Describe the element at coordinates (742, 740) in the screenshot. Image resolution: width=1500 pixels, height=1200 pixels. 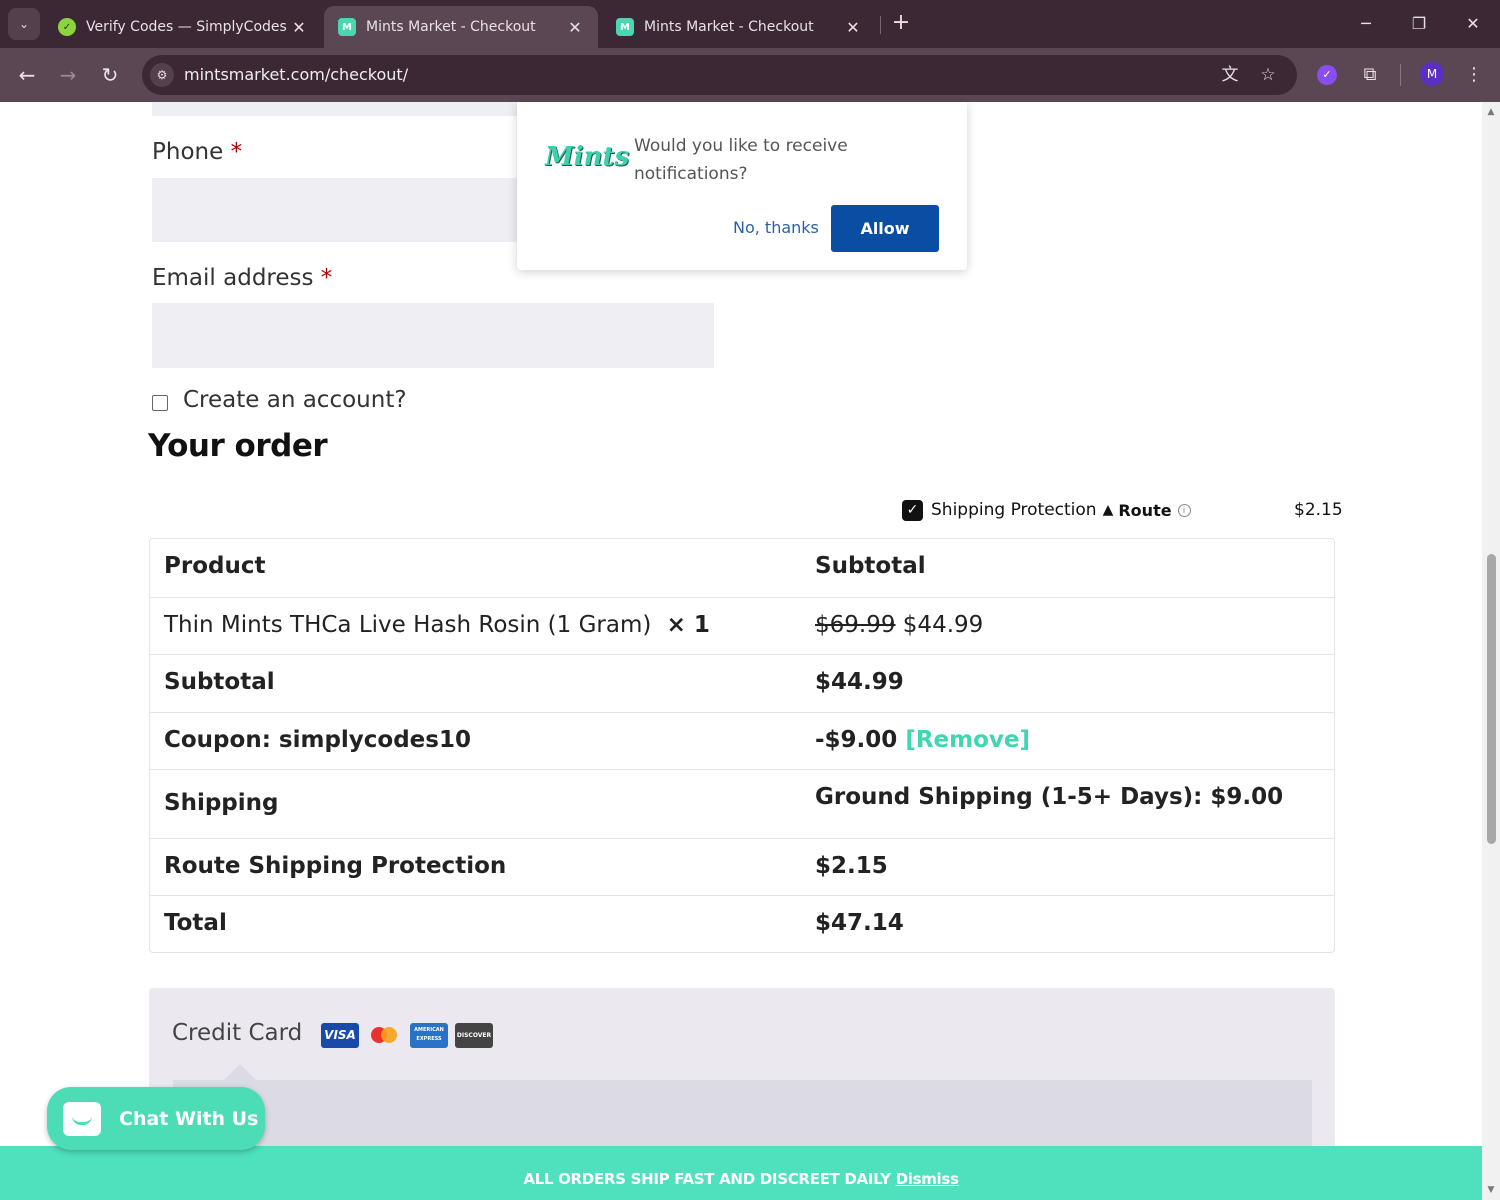
I see `coupon-row: Coupon: simplycodes10 -$9.00 [Remove]` at that location.